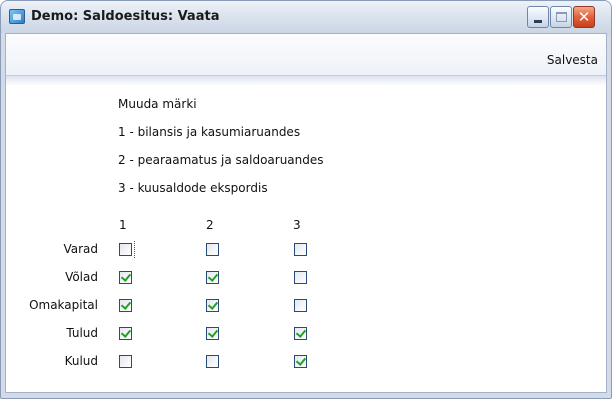 This screenshot has height=399, width=612. What do you see at coordinates (63, 305) in the screenshot?
I see `row-label: Omakapital` at bounding box center [63, 305].